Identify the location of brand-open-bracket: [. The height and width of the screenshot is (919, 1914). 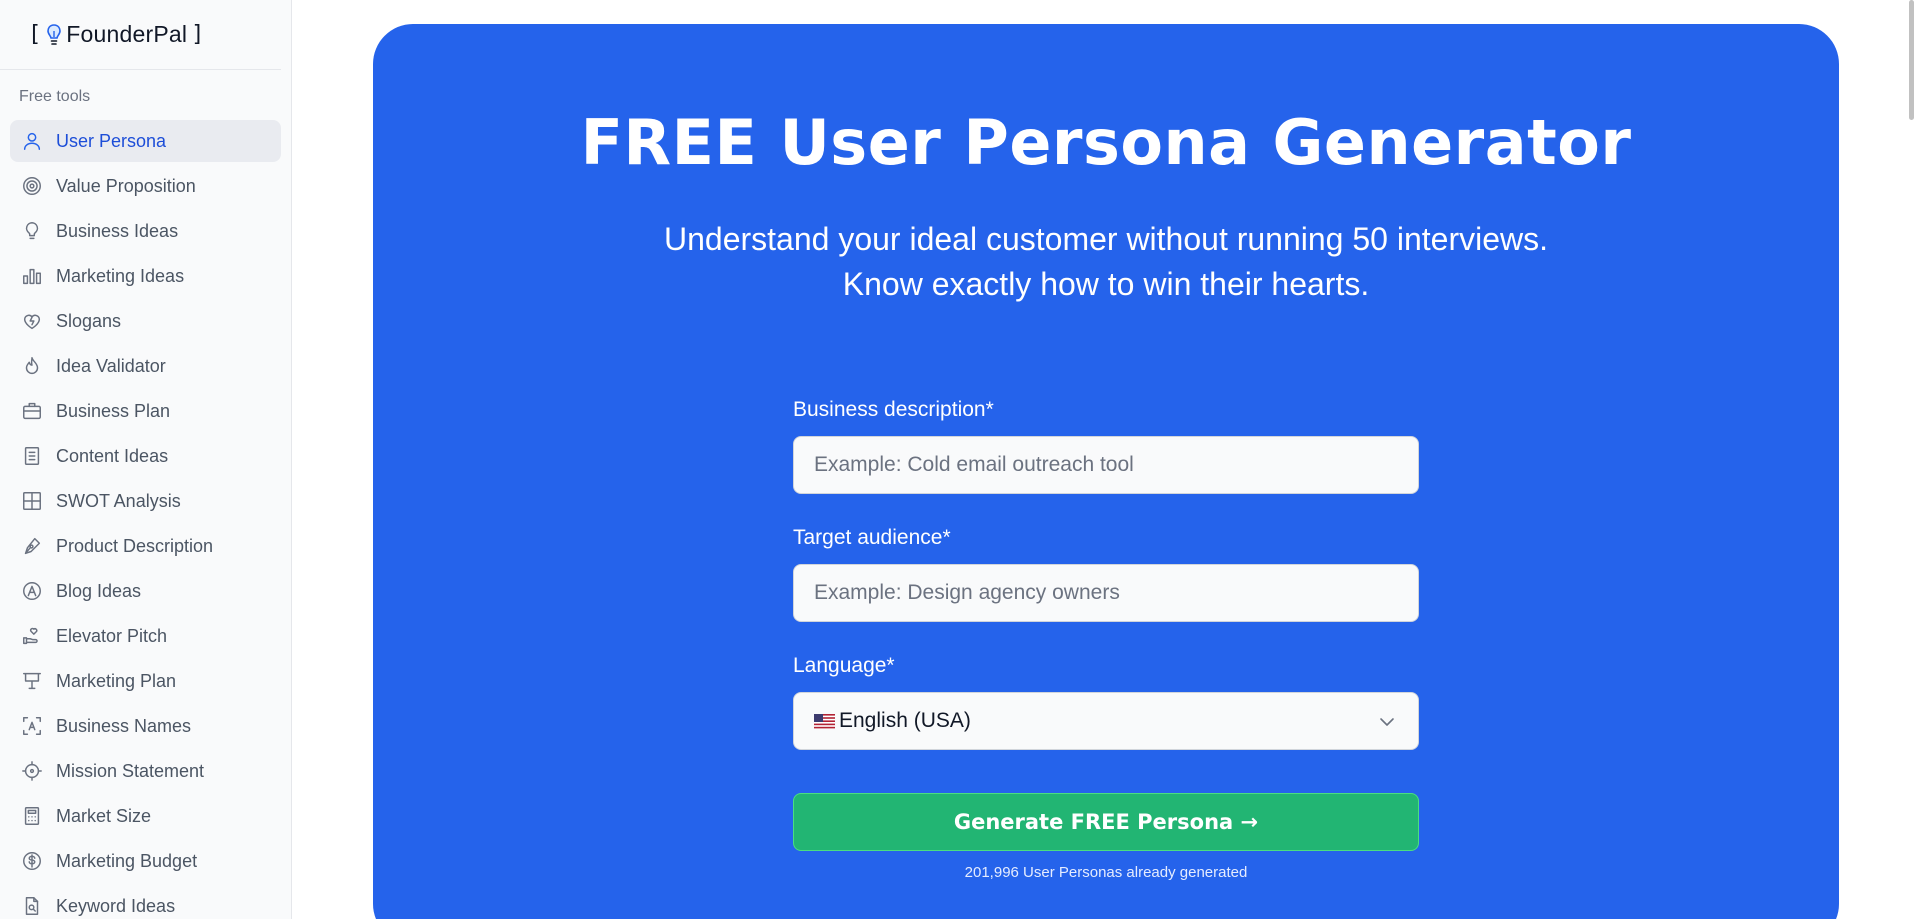
(35, 34).